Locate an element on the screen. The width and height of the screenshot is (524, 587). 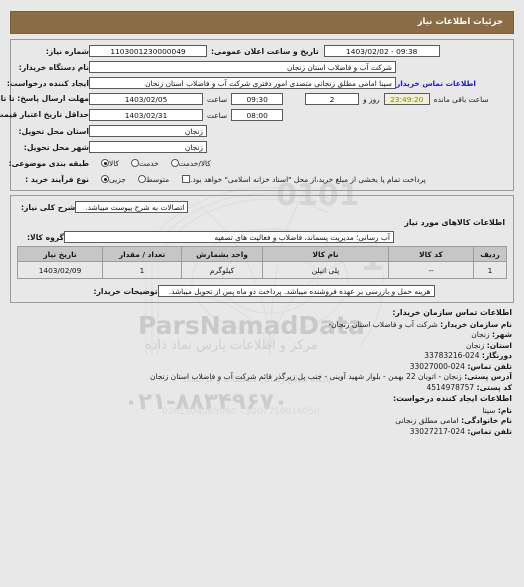
contact-fax-label: دورنگار: is located at coordinates (496, 355).